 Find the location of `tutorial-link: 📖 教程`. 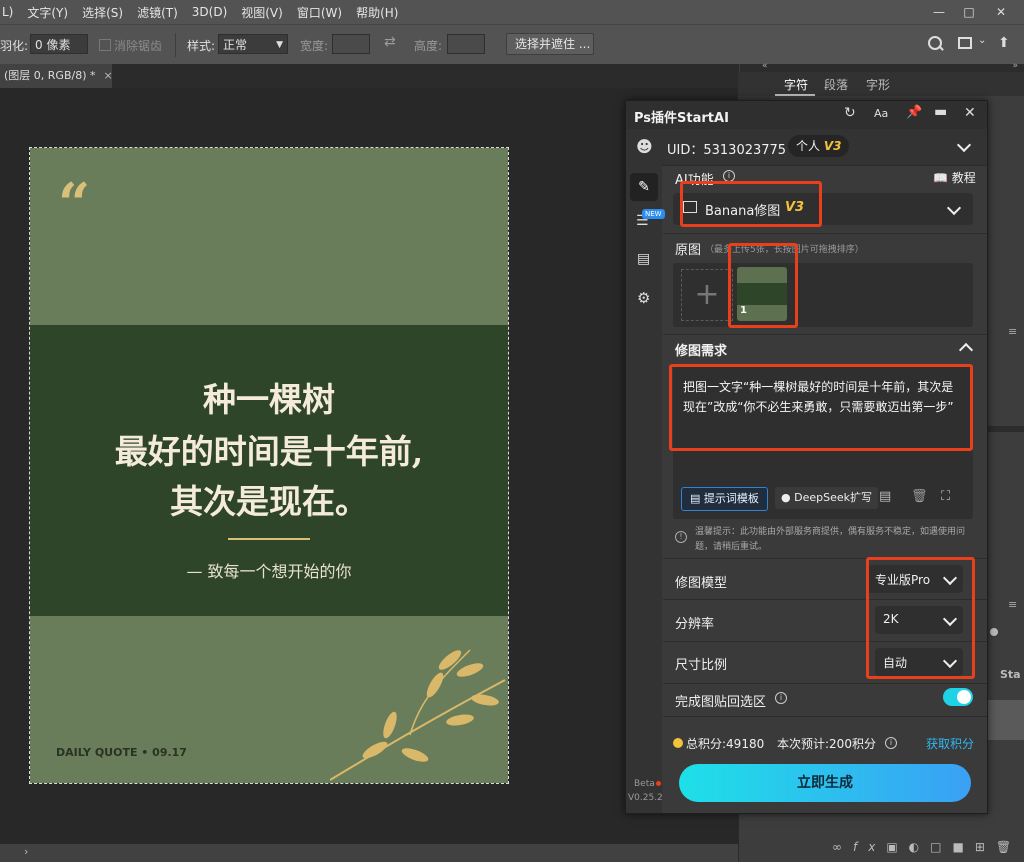

tutorial-link: 📖 教程 is located at coordinates (954, 177).